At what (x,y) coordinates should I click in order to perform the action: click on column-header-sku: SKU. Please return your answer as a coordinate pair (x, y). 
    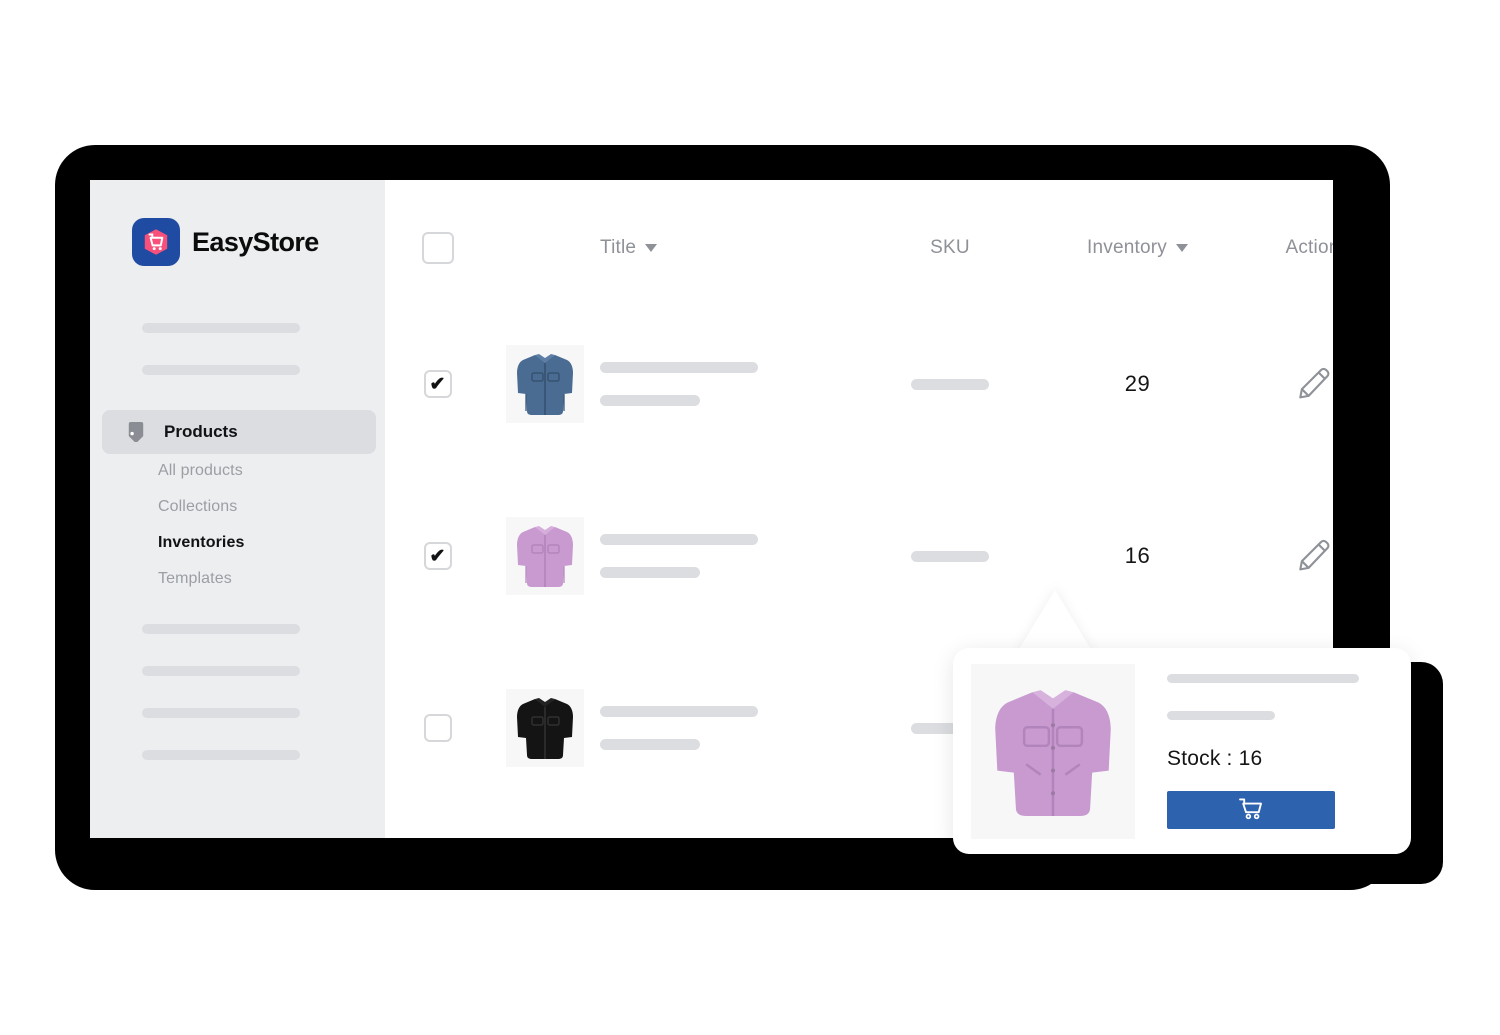
    Looking at the image, I should click on (950, 248).